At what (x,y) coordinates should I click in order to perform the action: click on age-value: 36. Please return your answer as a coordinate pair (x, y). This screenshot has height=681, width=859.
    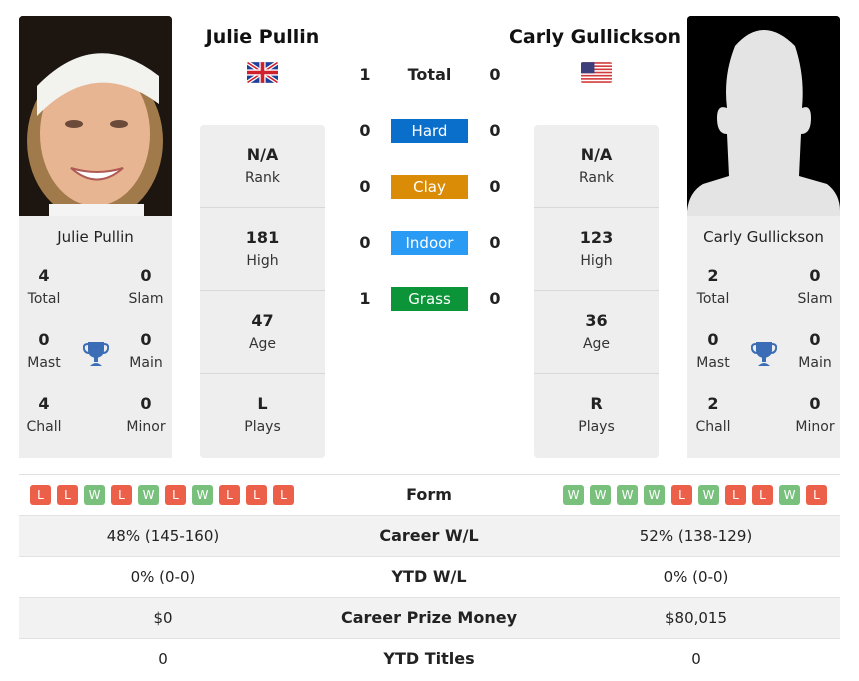
    Looking at the image, I should click on (596, 320).